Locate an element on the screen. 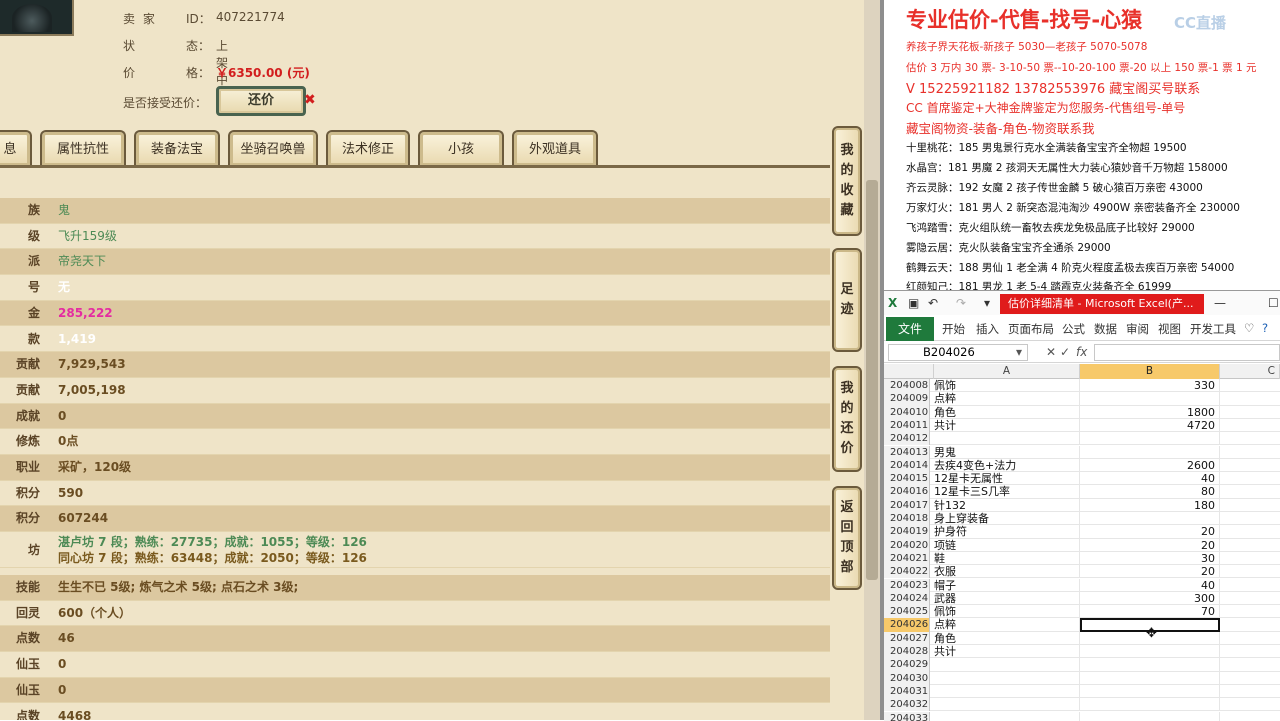 The image size is (1280, 721). row-number: 204009 is located at coordinates (907, 398).